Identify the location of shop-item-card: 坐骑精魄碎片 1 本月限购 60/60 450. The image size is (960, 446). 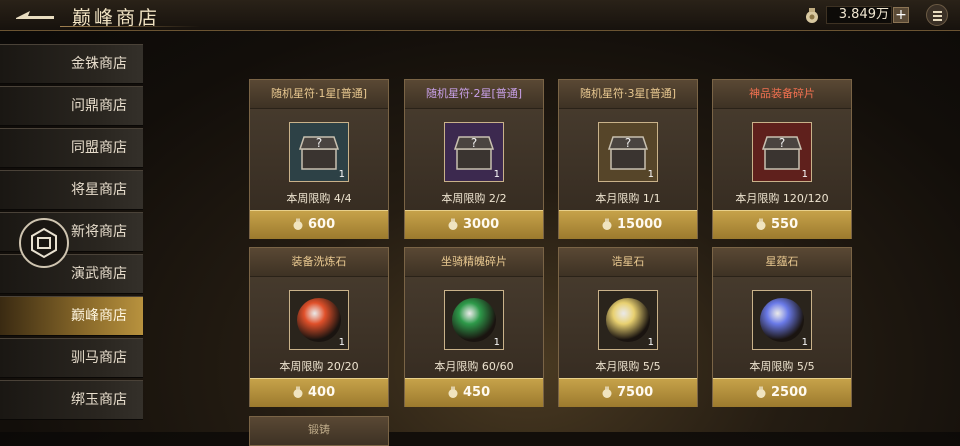
(474, 327).